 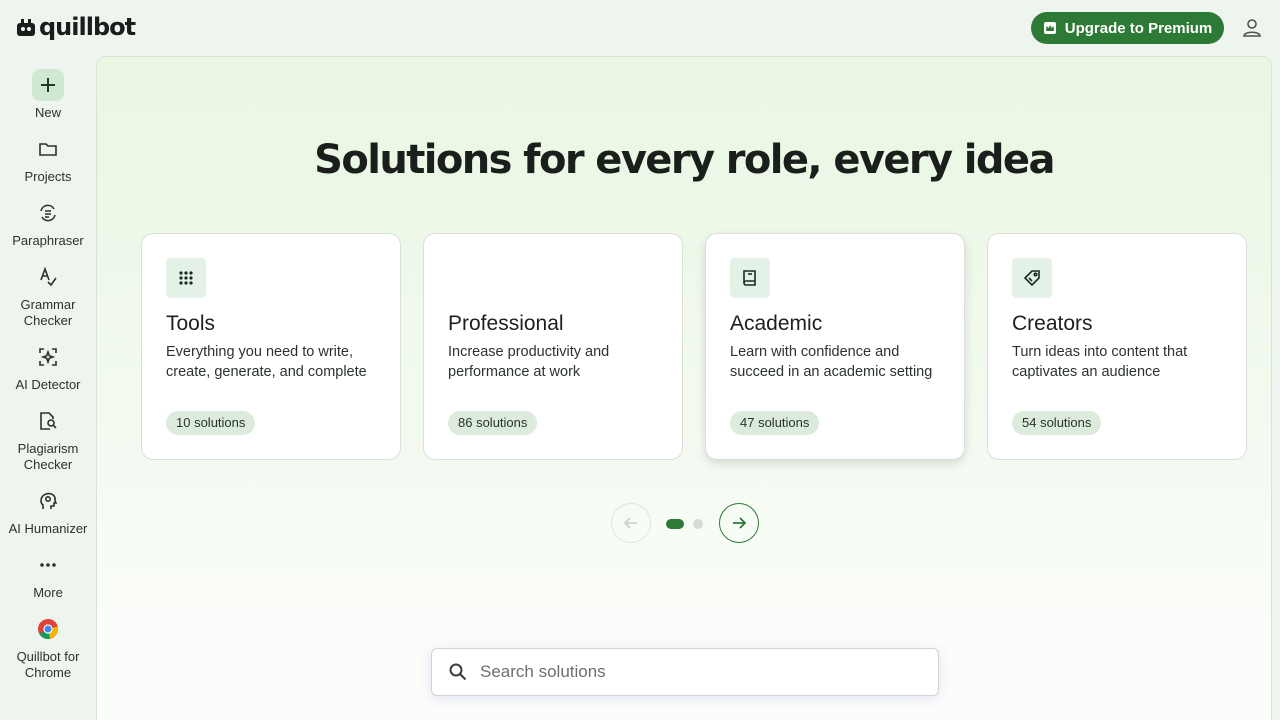 What do you see at coordinates (48, 357) in the screenshot?
I see `ai-detector-icon` at bounding box center [48, 357].